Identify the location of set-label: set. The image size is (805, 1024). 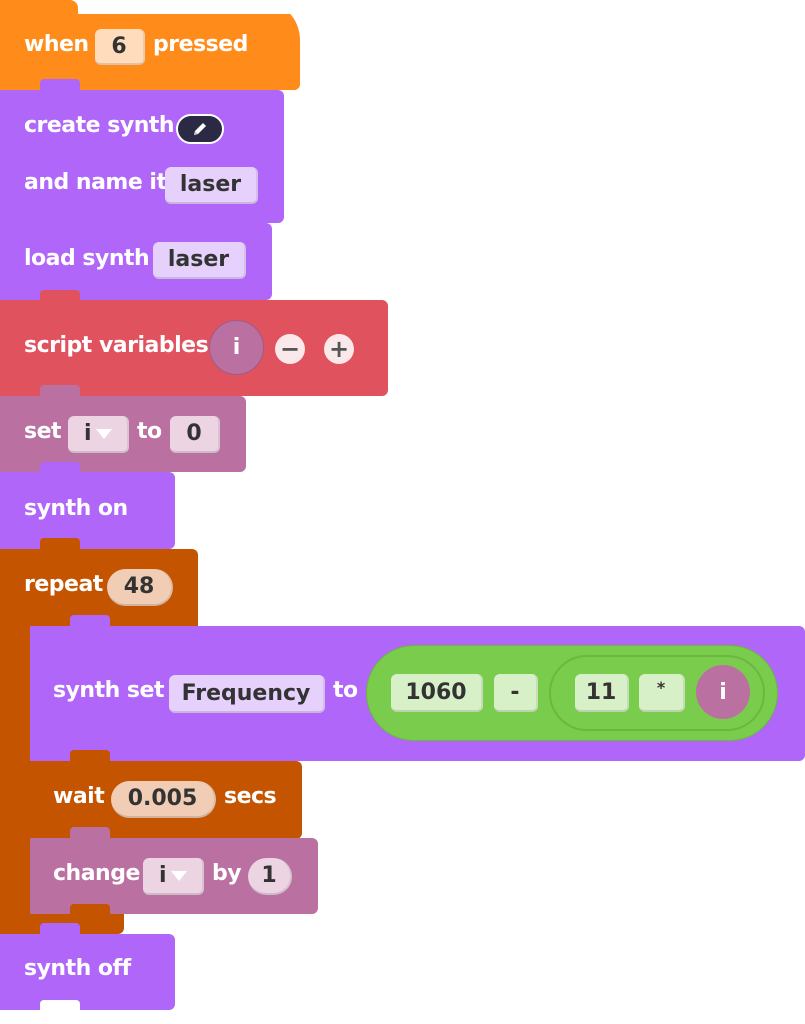
(43, 431).